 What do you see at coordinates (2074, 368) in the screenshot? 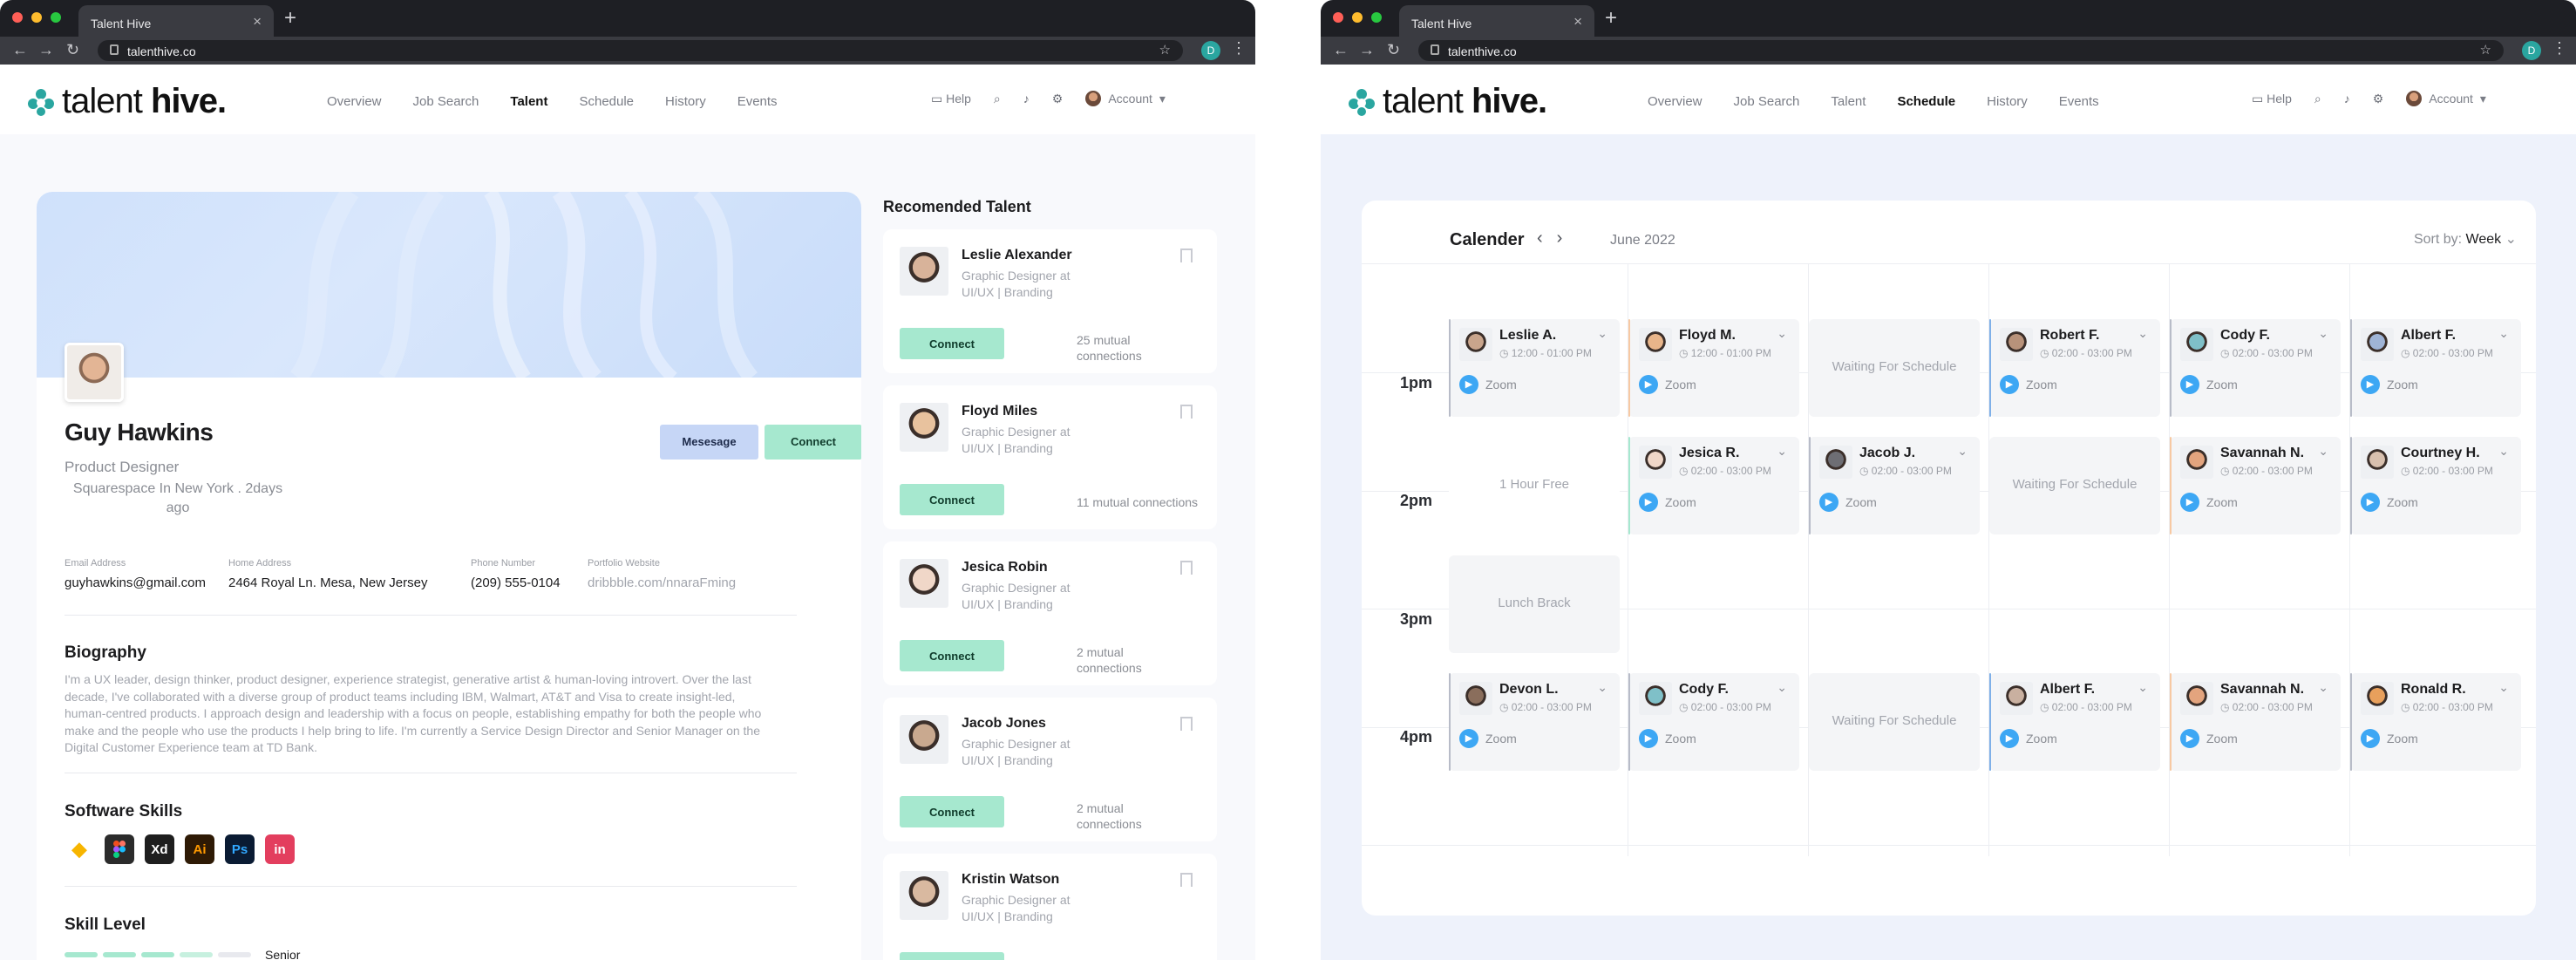
I see `schedule-event: Robert F. ◷ 02:00 - 03:00 PM ⌄ ▶ Zoom` at bounding box center [2074, 368].